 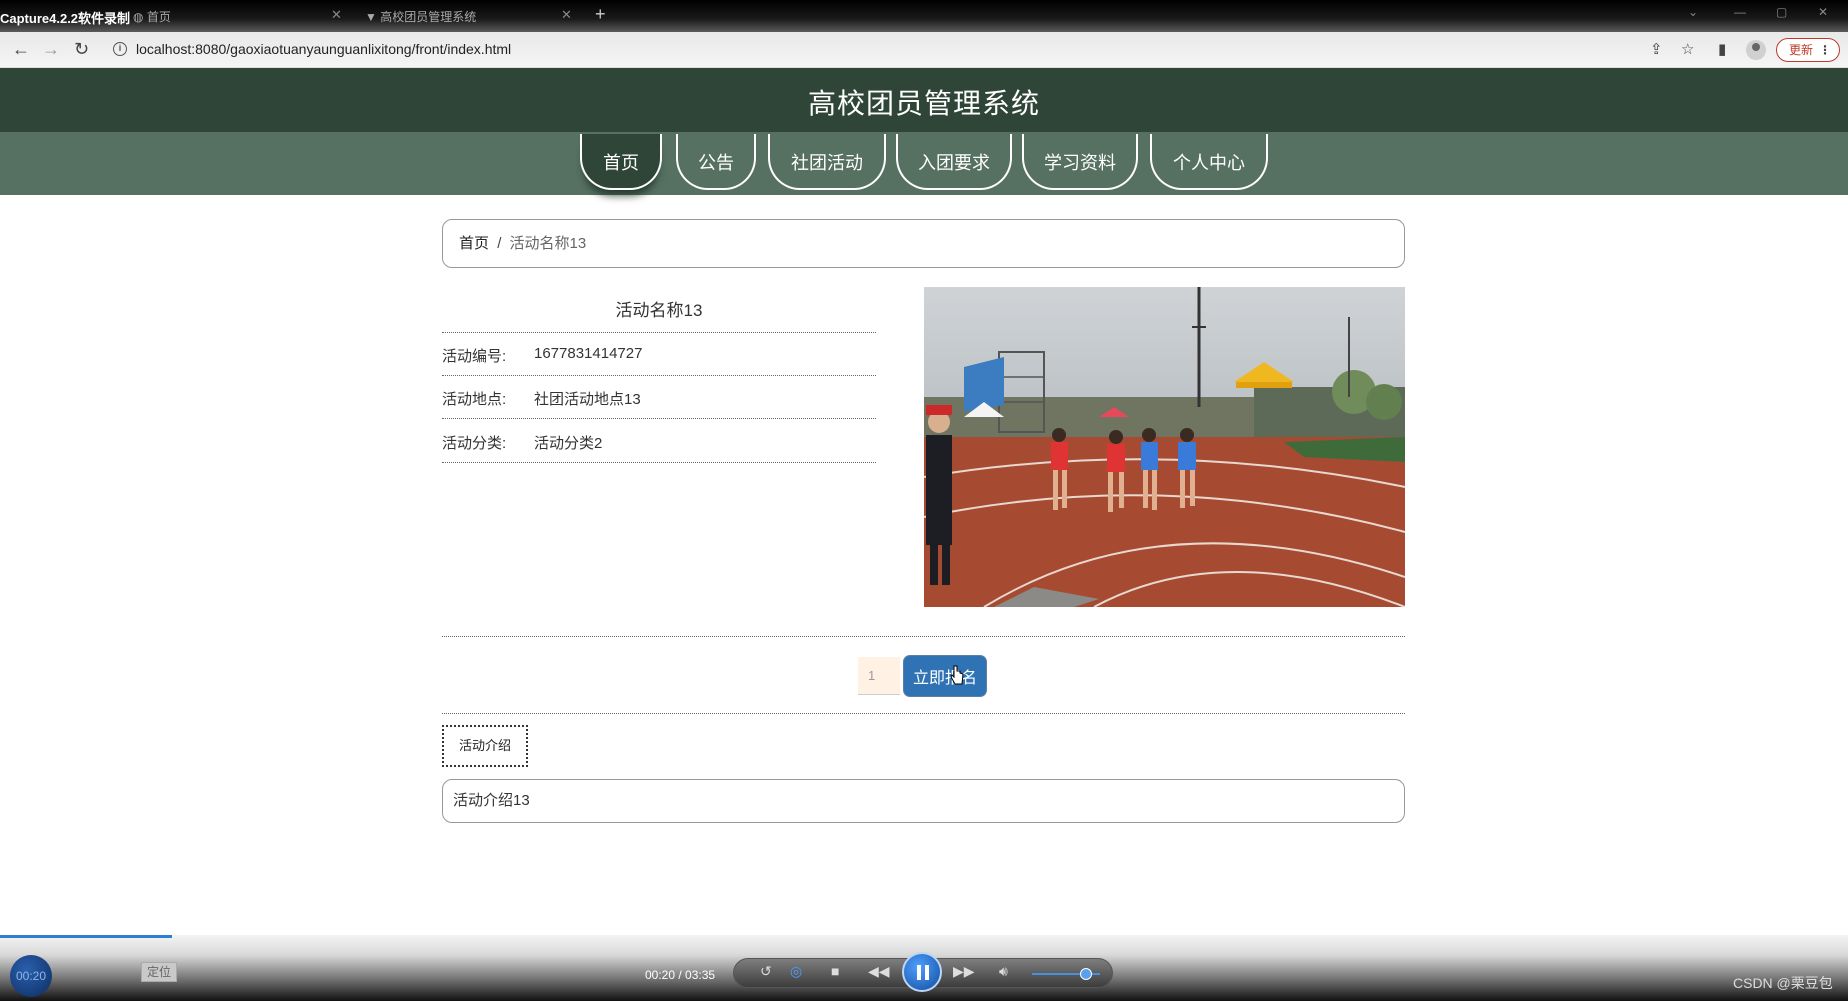 I want to click on site-favicon-icon: ▼, so click(x=371, y=17).